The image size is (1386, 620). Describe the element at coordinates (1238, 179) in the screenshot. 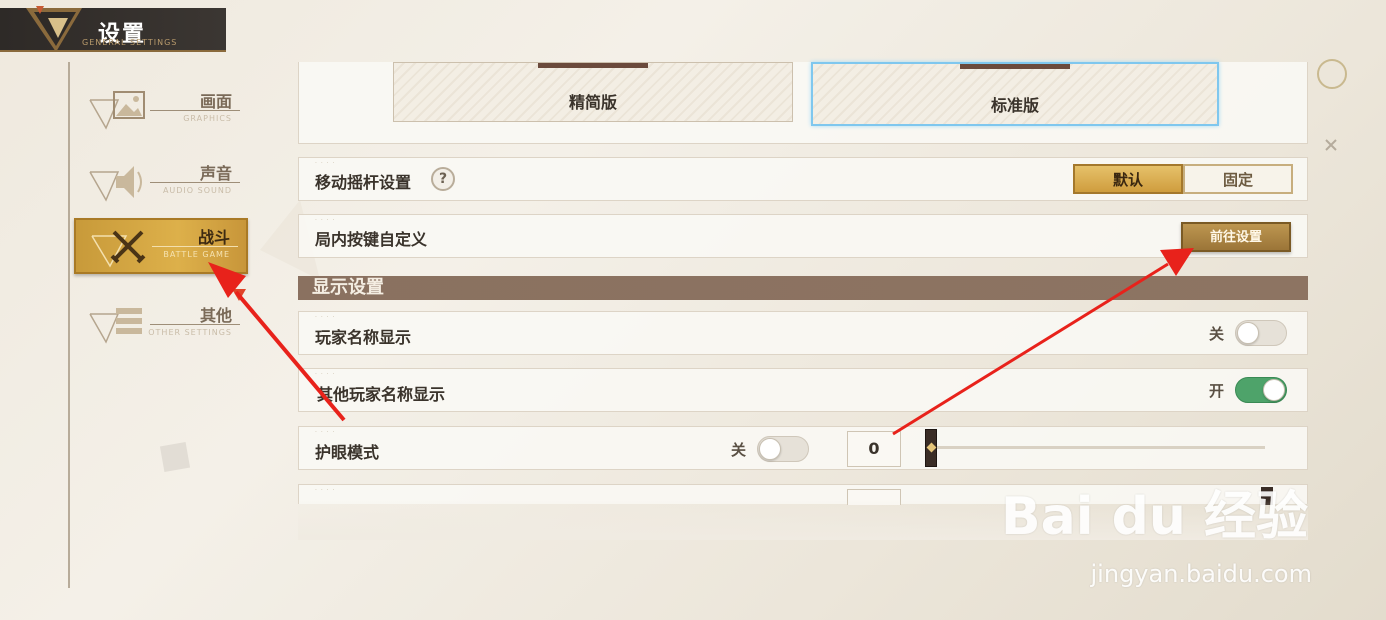

I see `joystick-fixed-option: 固定` at that location.